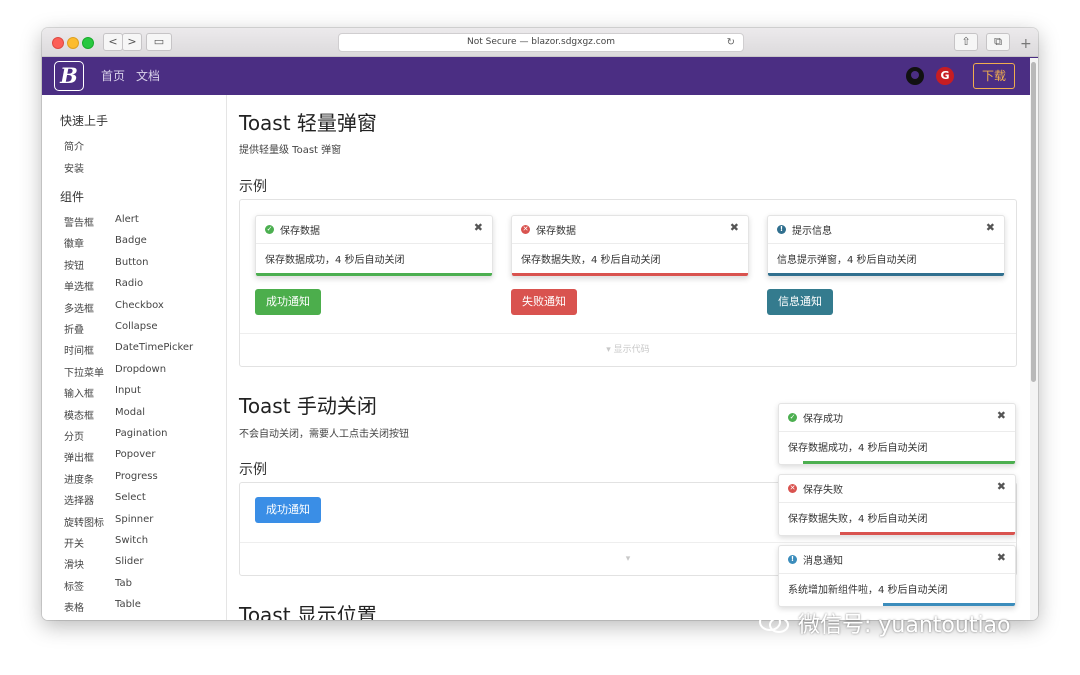  I want to click on sidebar-item-collapse: Collapse, so click(136, 326).